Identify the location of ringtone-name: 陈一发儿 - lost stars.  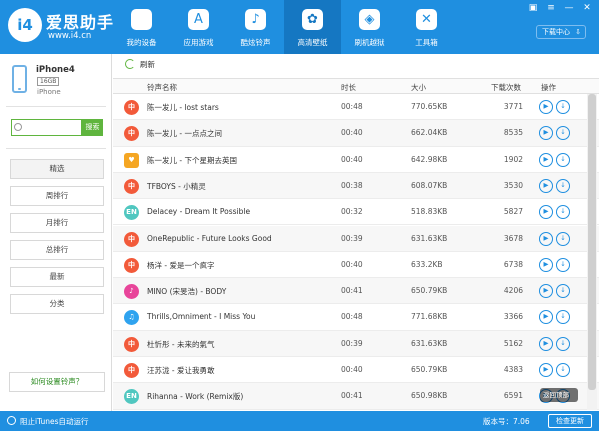
(183, 107).